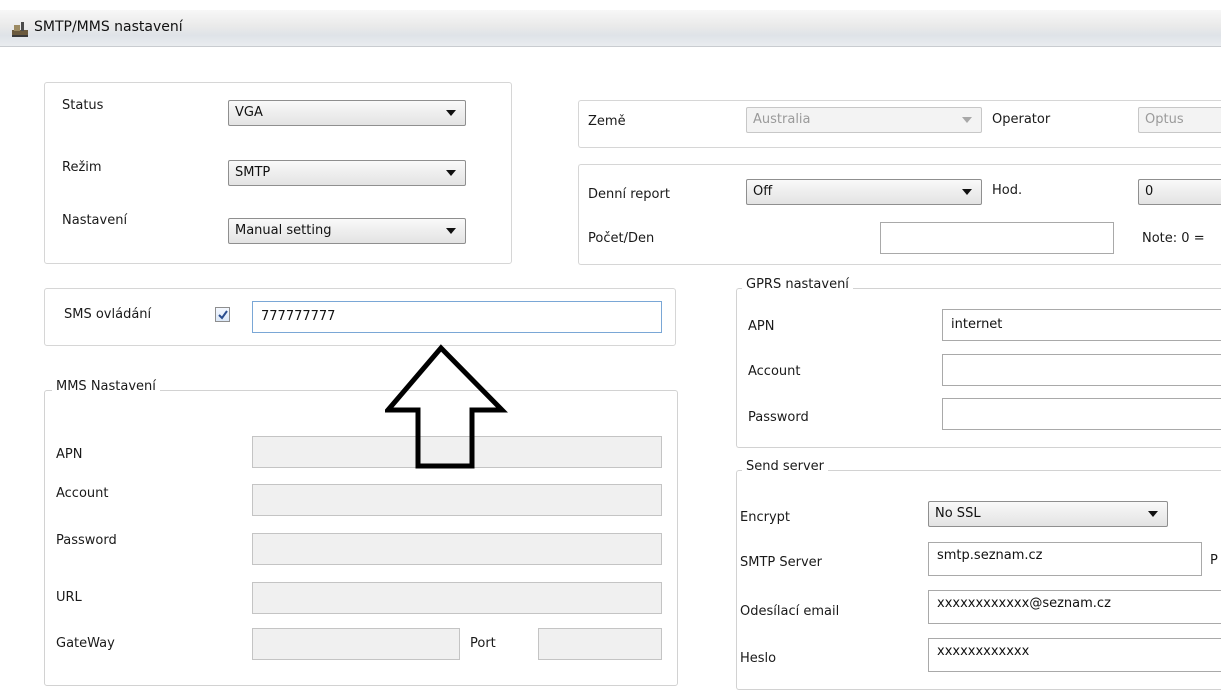 Image resolution: width=1221 pixels, height=690 pixels. Describe the element at coordinates (1179, 192) in the screenshot. I see `hour-select: 0` at that location.